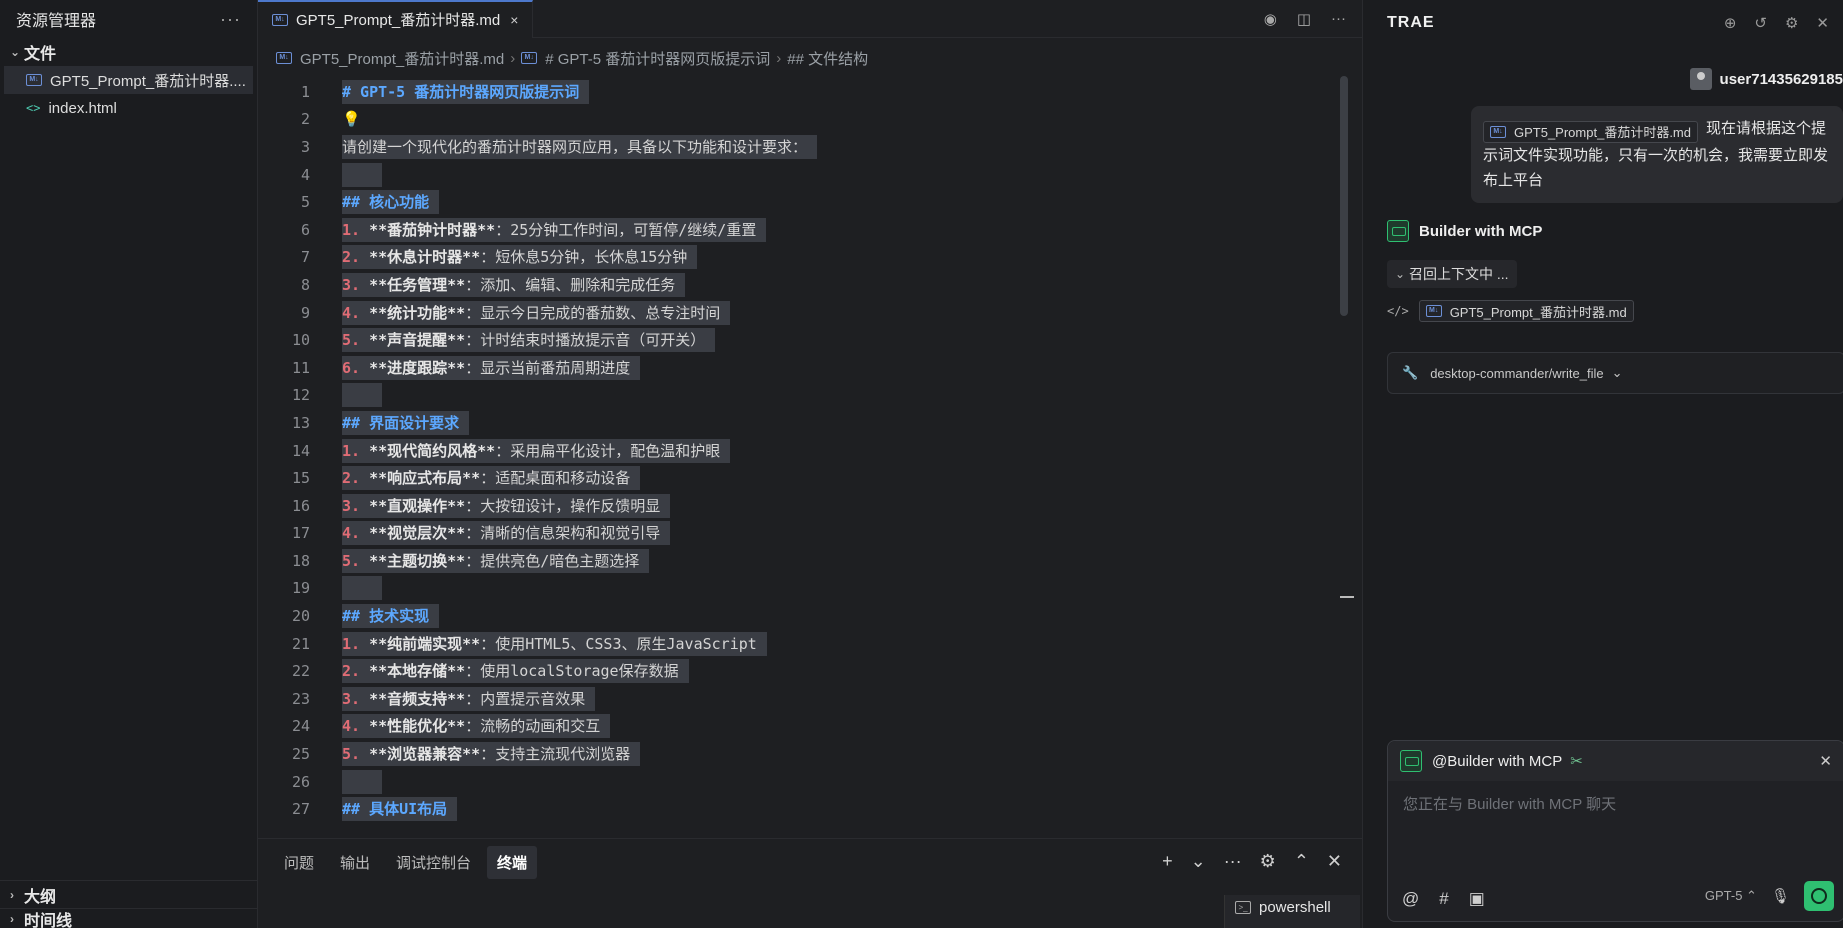 This screenshot has height=928, width=1843. What do you see at coordinates (1760, 23) in the screenshot?
I see `history-icon: ↺` at bounding box center [1760, 23].